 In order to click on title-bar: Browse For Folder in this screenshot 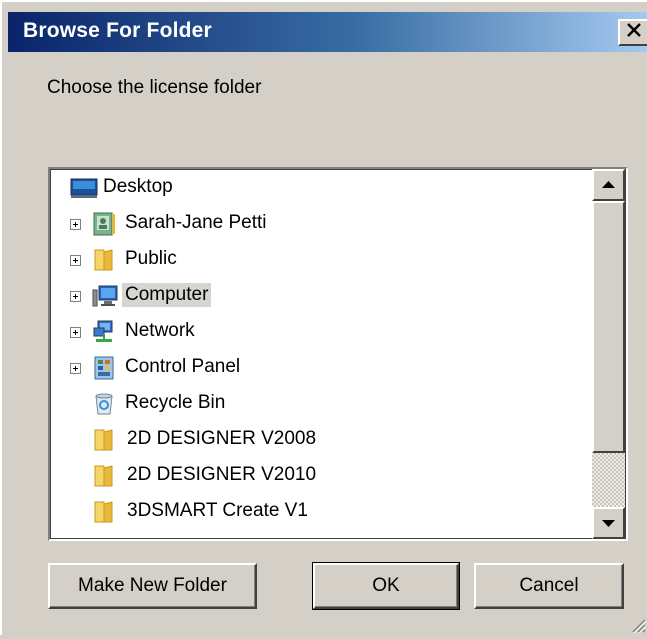, I will do `click(327, 32)`.